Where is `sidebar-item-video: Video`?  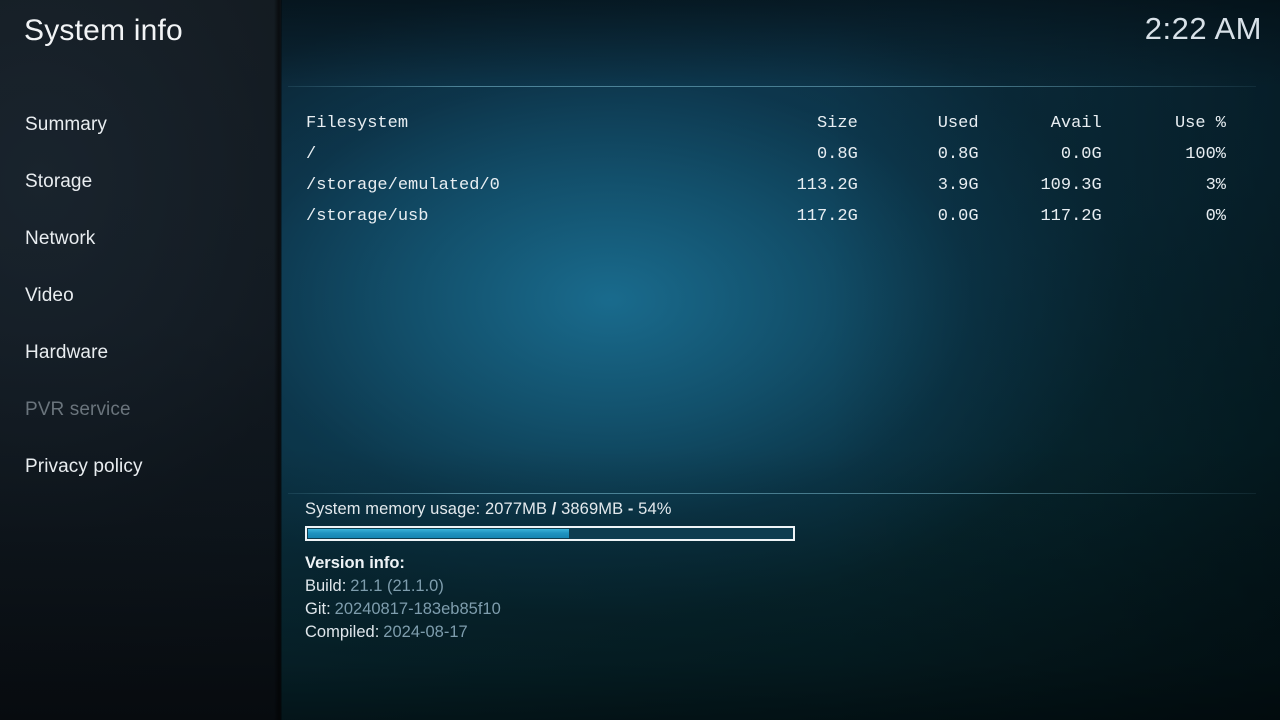 sidebar-item-video: Video is located at coordinates (137, 295).